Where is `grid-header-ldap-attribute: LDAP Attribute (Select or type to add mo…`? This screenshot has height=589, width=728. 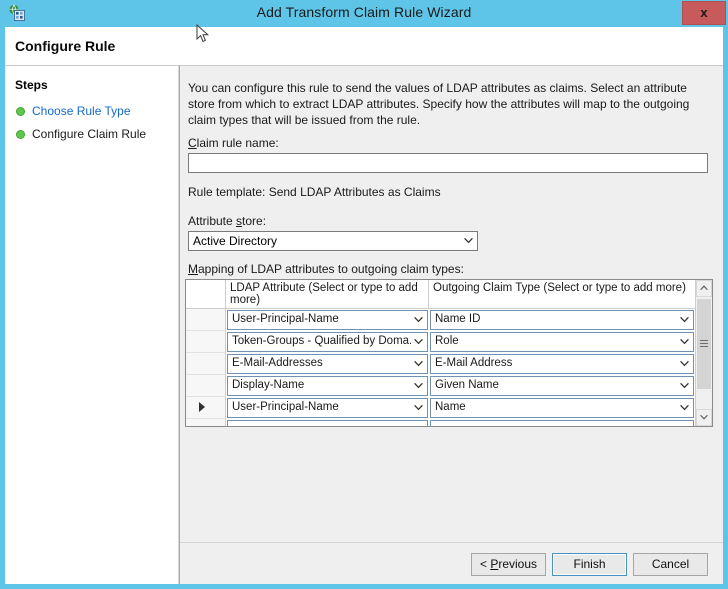
grid-header-ldap-attribute: LDAP Attribute (Select or type to add mo… is located at coordinates (327, 294).